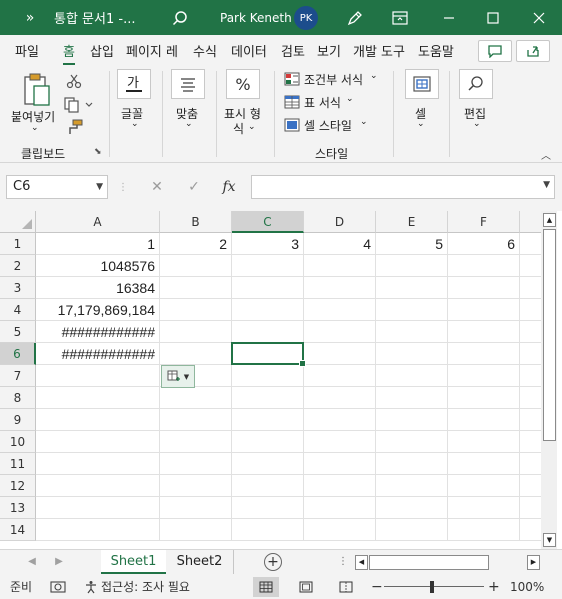 The width and height of the screenshot is (562, 599). What do you see at coordinates (322, 102) in the screenshot?
I see `format-as-table-label: 표 서식` at bounding box center [322, 102].